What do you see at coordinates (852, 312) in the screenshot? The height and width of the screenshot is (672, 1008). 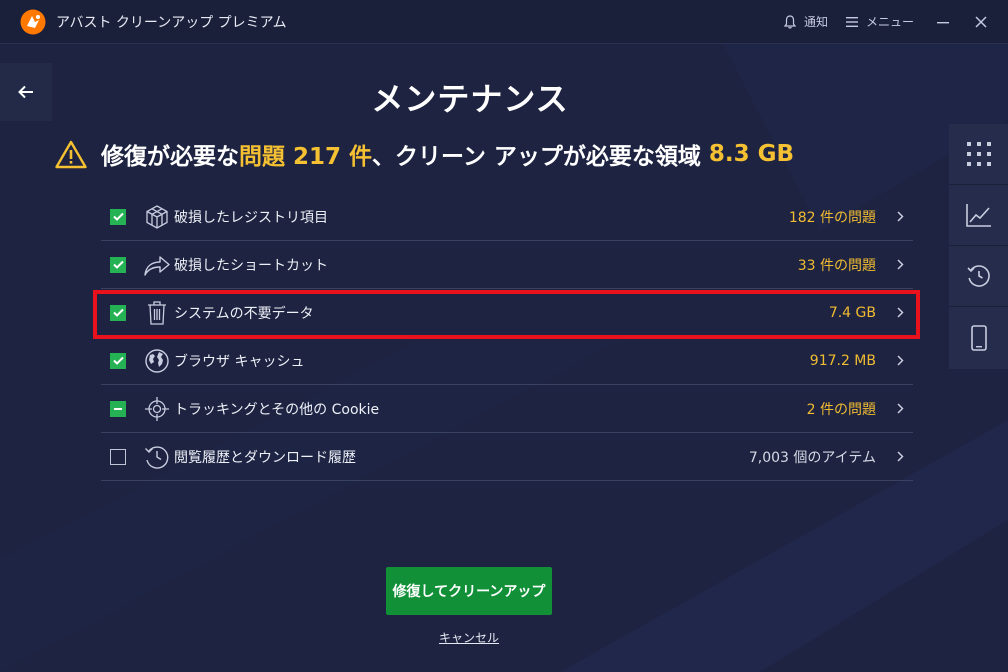 I see `item-value: 7.4 GB` at bounding box center [852, 312].